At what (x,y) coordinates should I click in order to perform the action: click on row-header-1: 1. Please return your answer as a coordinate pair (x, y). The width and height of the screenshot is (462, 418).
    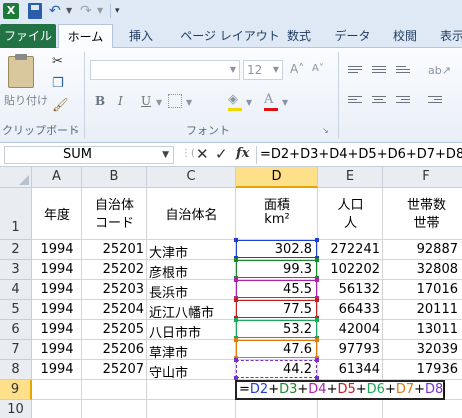
    Looking at the image, I should click on (16, 214).